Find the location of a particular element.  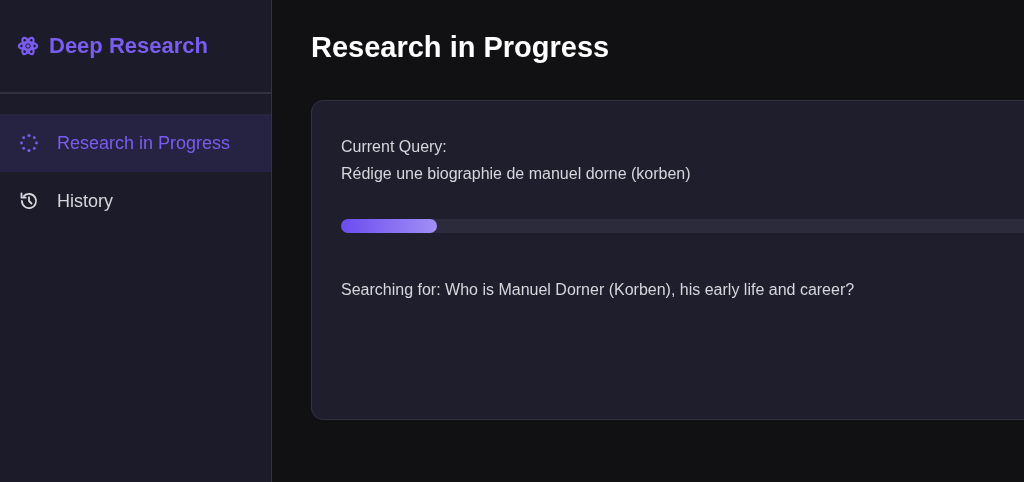

page-title: Research in Progress is located at coordinates (461, 47).